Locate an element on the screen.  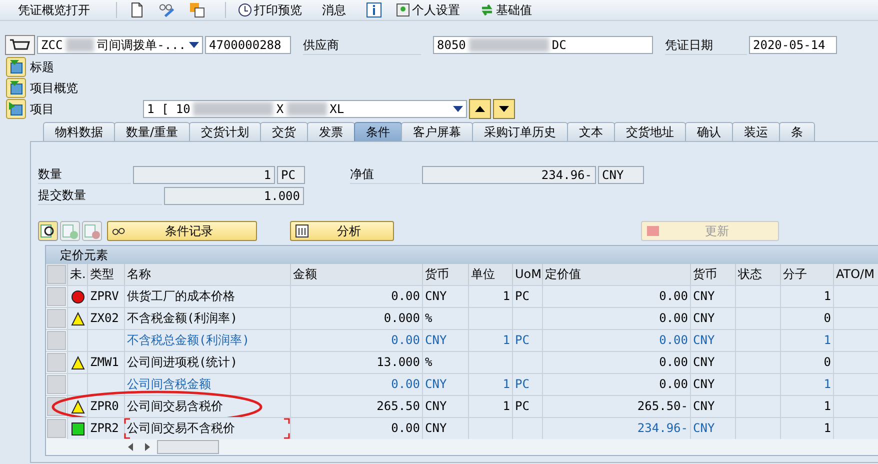
table-cell: ZPR2 is located at coordinates (105, 428).